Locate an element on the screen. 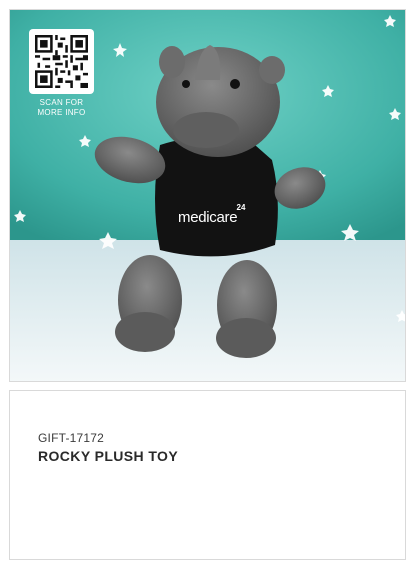 Image resolution: width=416 pixels, height=569 pixels. qr-caption-line1: SCAN FOR is located at coordinates (61, 102).